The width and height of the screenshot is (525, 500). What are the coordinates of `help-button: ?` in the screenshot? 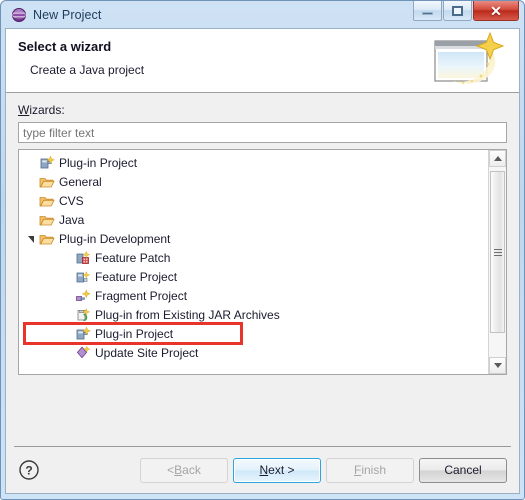 It's located at (29, 470).